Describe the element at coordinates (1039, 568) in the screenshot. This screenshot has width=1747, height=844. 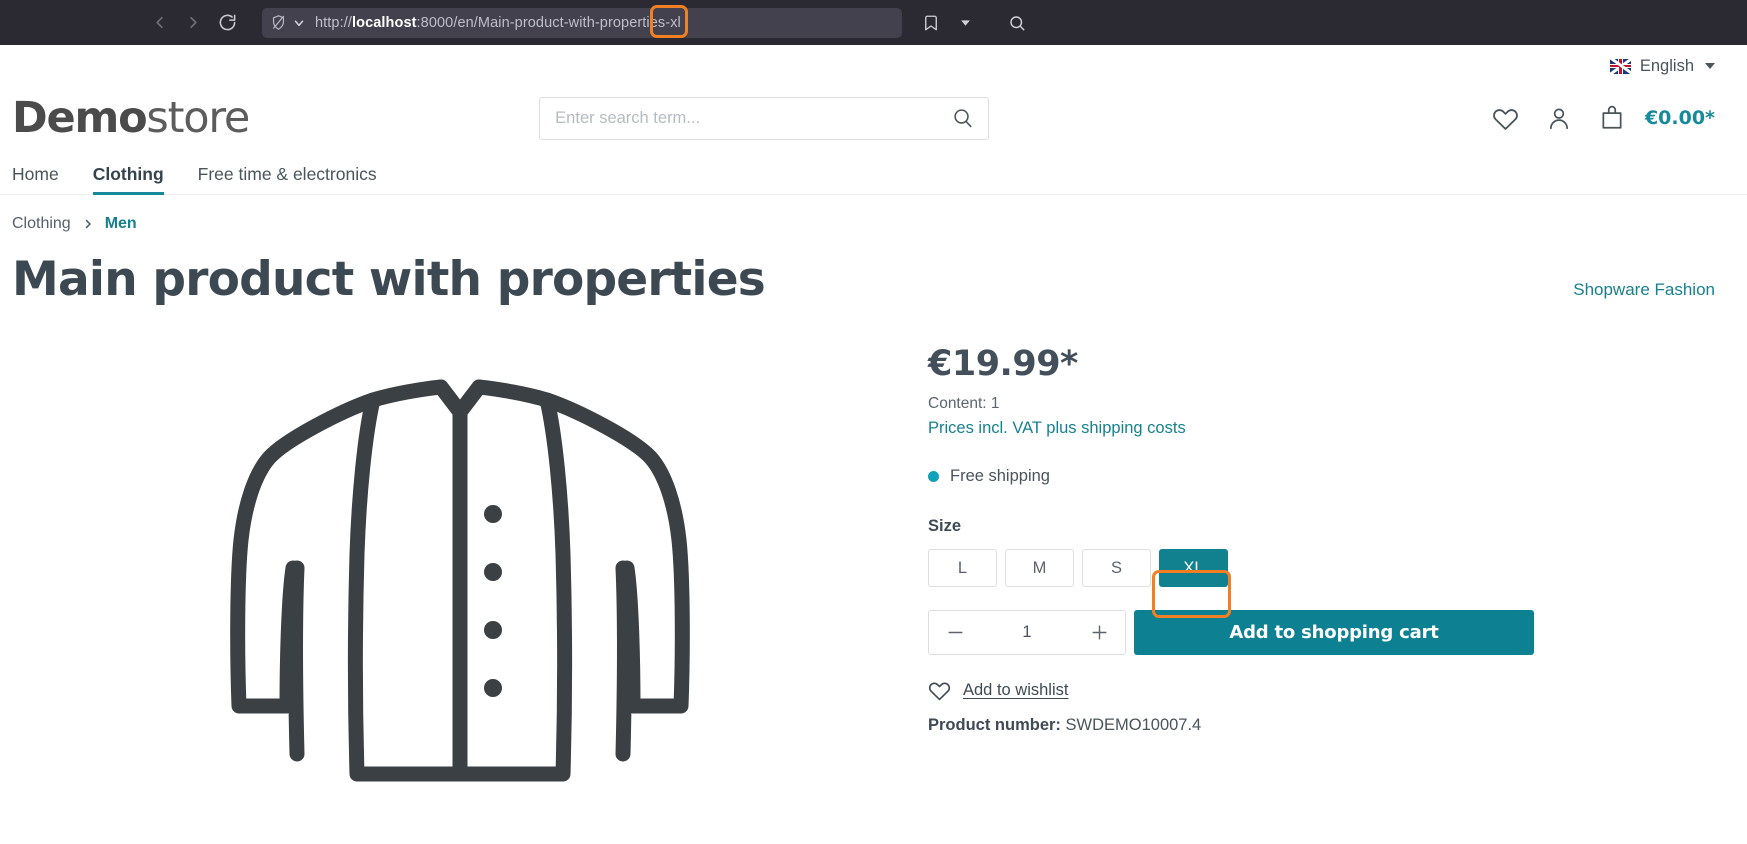
I see `size-button-m: M` at that location.